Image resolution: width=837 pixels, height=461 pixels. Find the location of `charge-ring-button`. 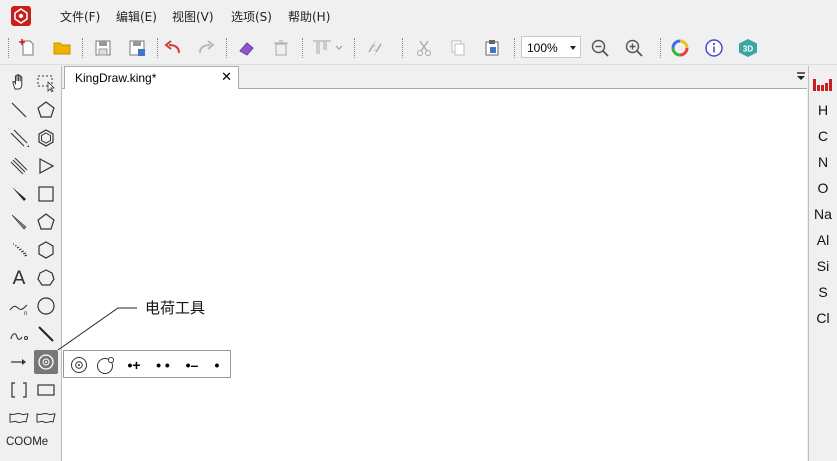

charge-ring-button is located at coordinates (106, 365).